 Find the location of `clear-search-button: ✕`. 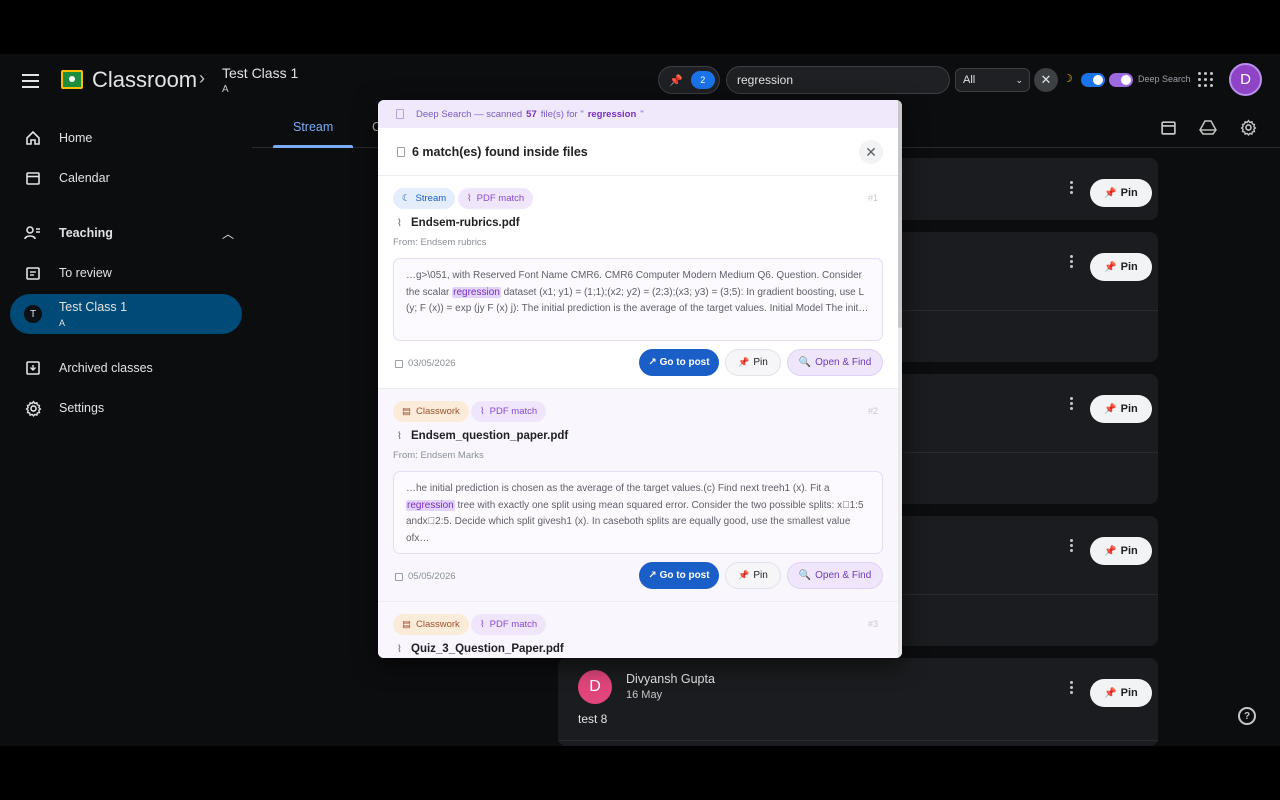

clear-search-button: ✕ is located at coordinates (1046, 80).